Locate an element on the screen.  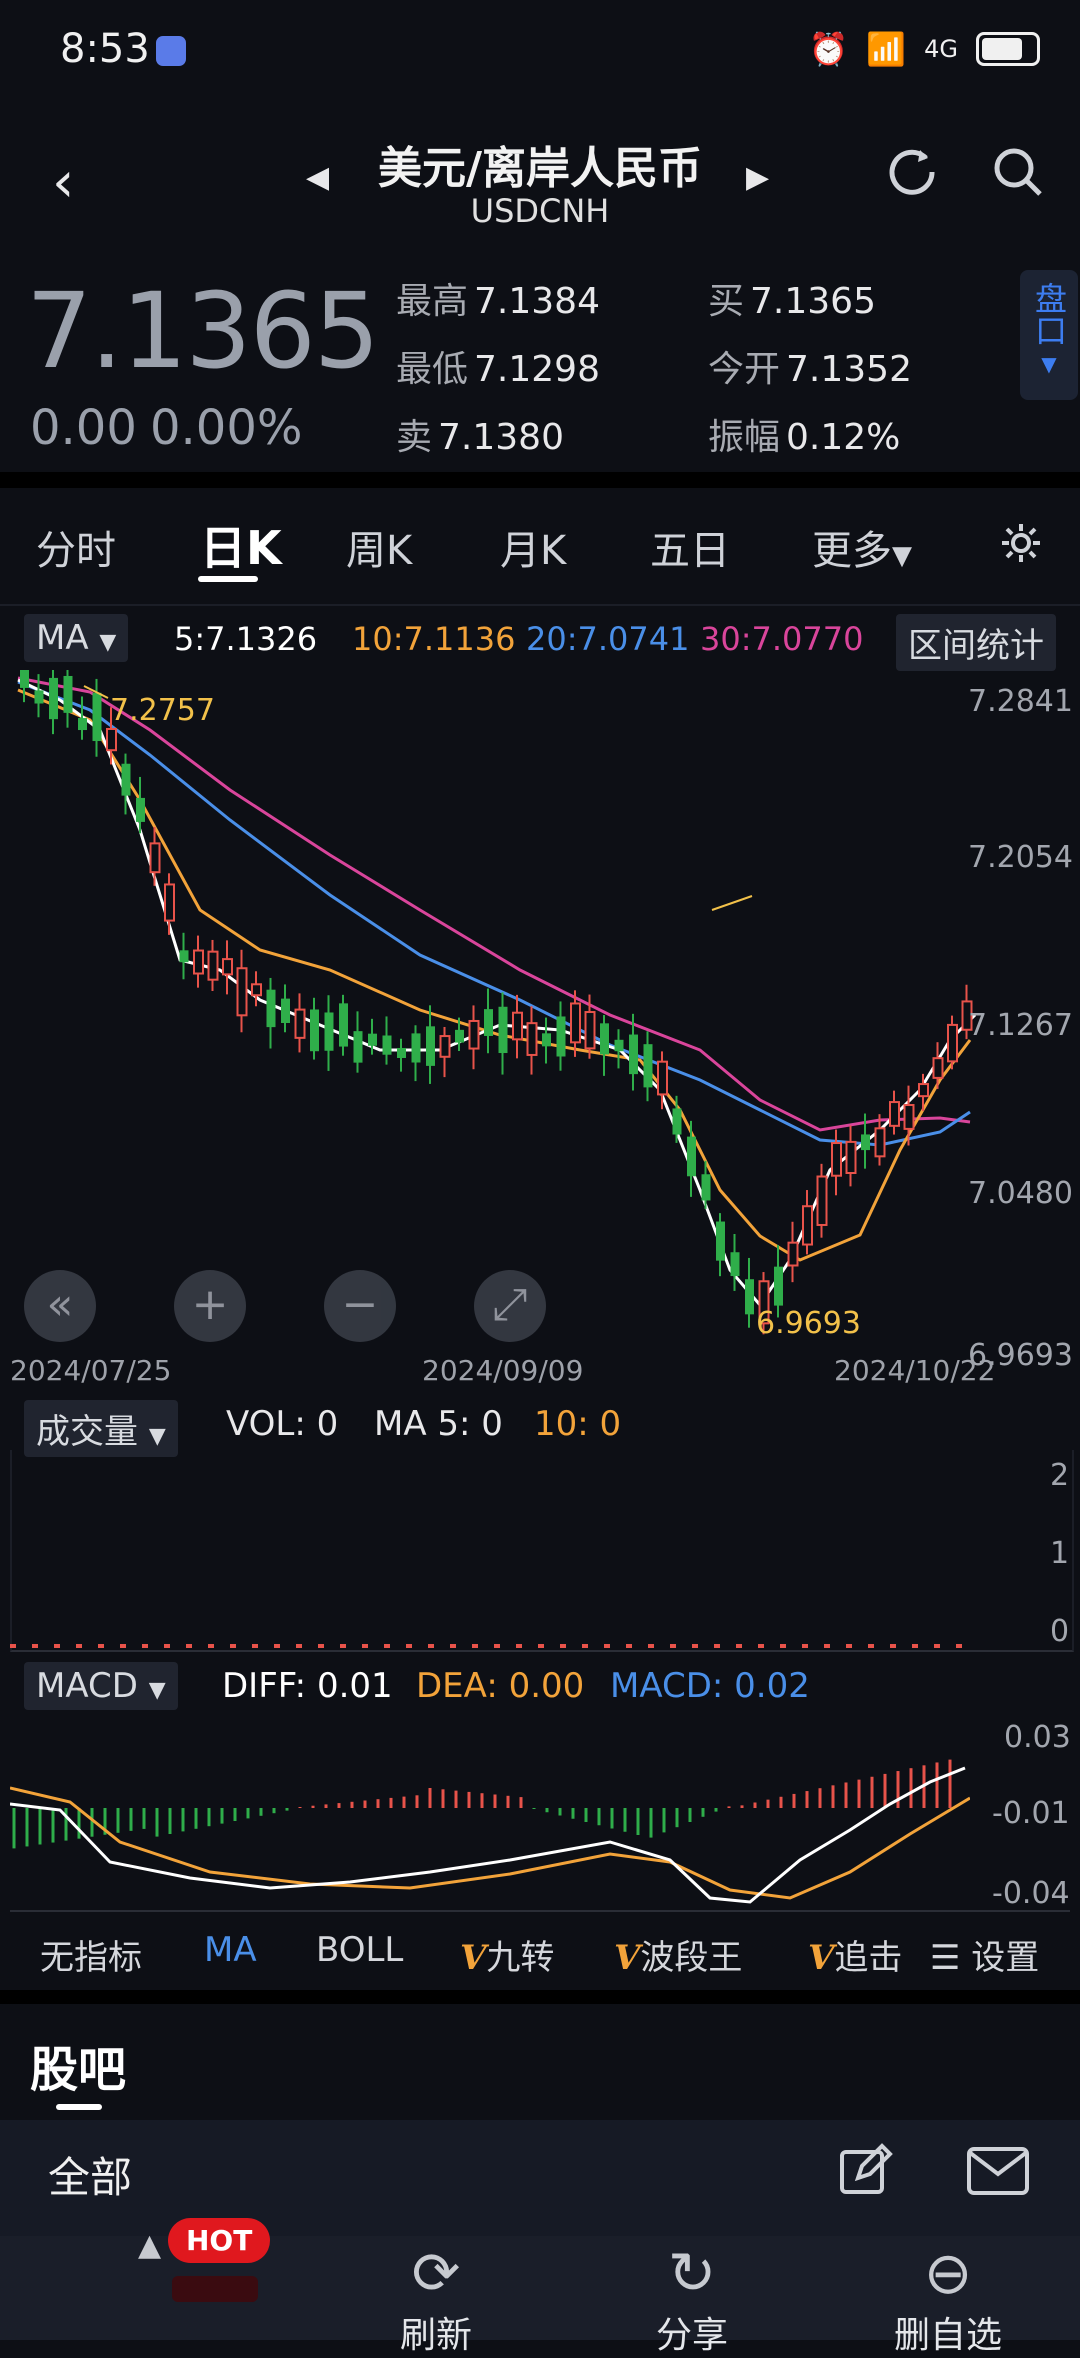
macd-axis-tick: -0.01 is located at coordinates (1031, 1813).